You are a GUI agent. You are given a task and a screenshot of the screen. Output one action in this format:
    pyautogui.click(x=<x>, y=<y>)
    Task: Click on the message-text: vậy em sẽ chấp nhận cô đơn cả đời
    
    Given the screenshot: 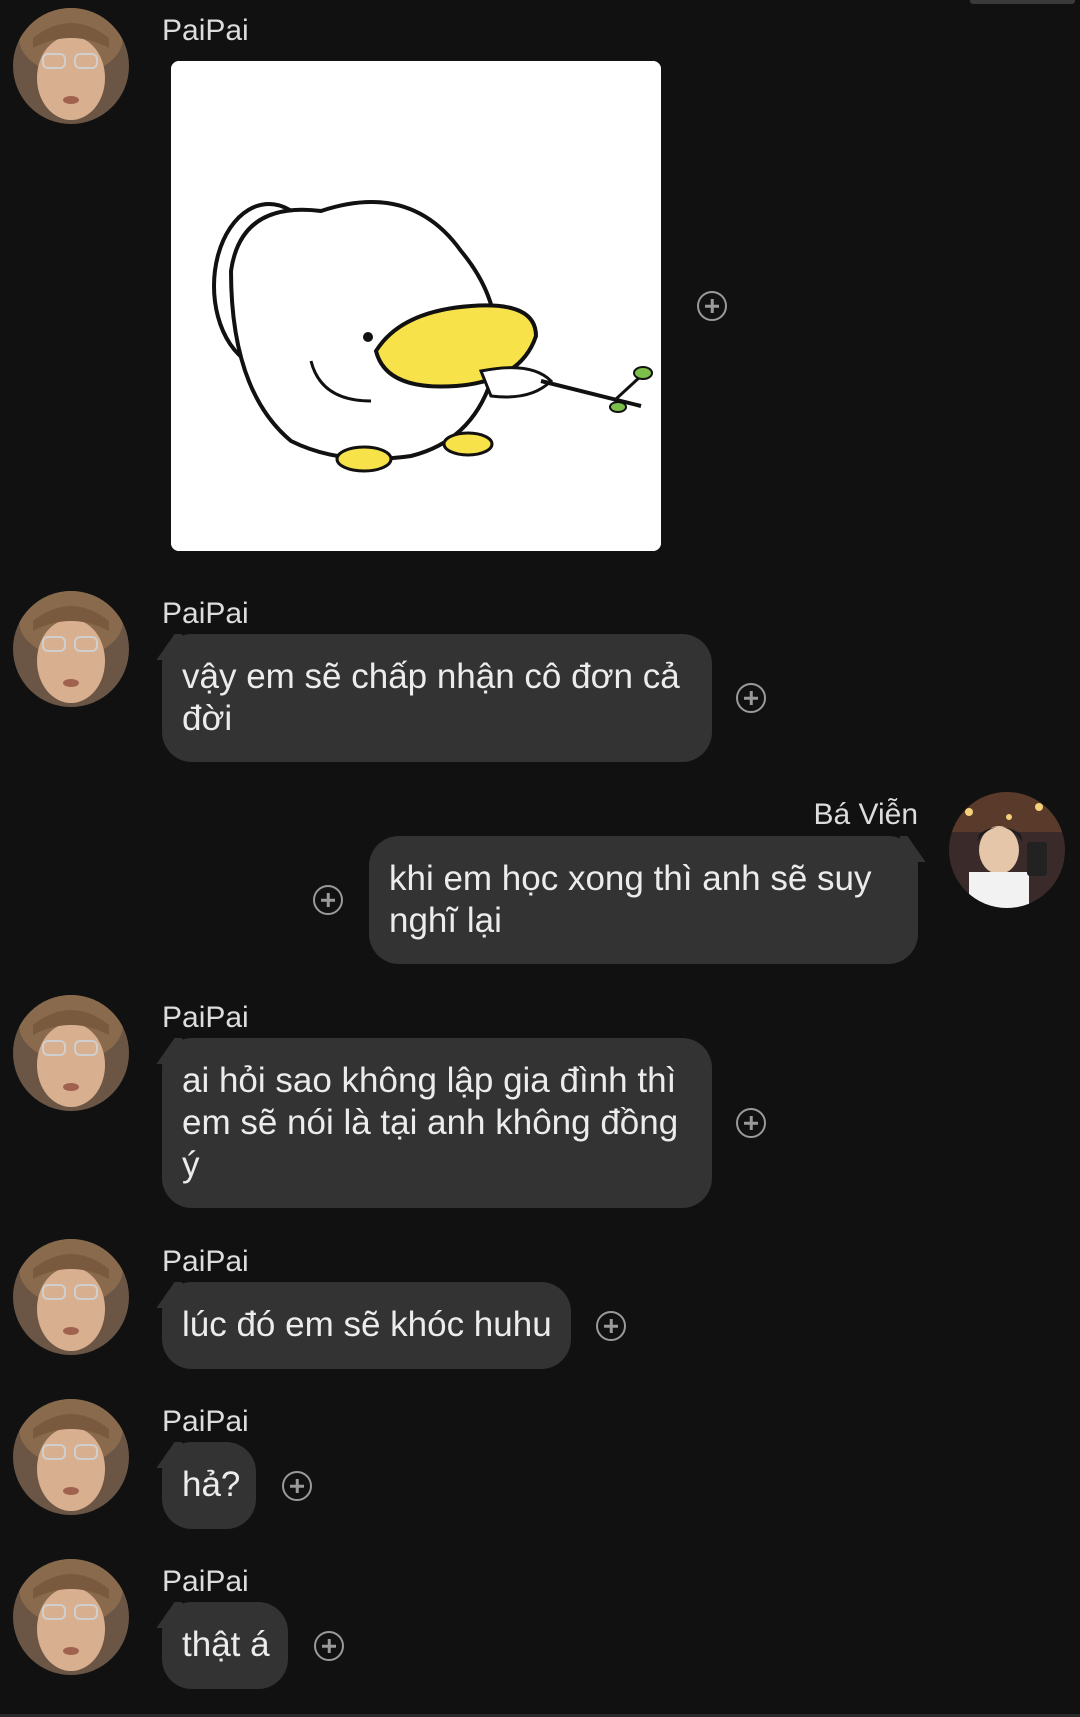 What is the action you would take?
    pyautogui.click(x=431, y=697)
    